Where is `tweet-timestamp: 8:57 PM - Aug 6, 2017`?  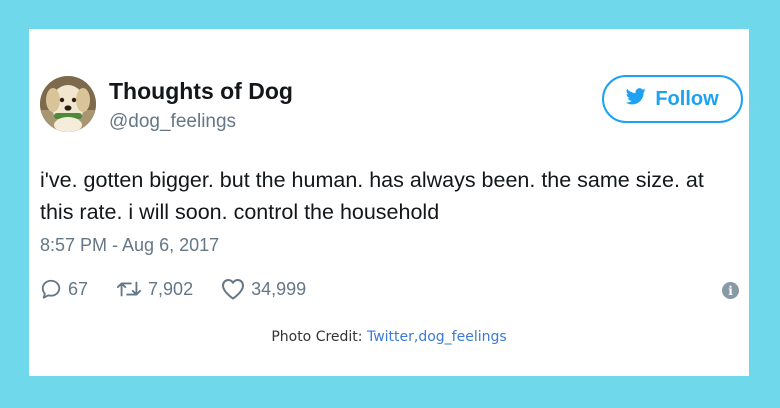 tweet-timestamp: 8:57 PM - Aug 6, 2017 is located at coordinates (129, 245).